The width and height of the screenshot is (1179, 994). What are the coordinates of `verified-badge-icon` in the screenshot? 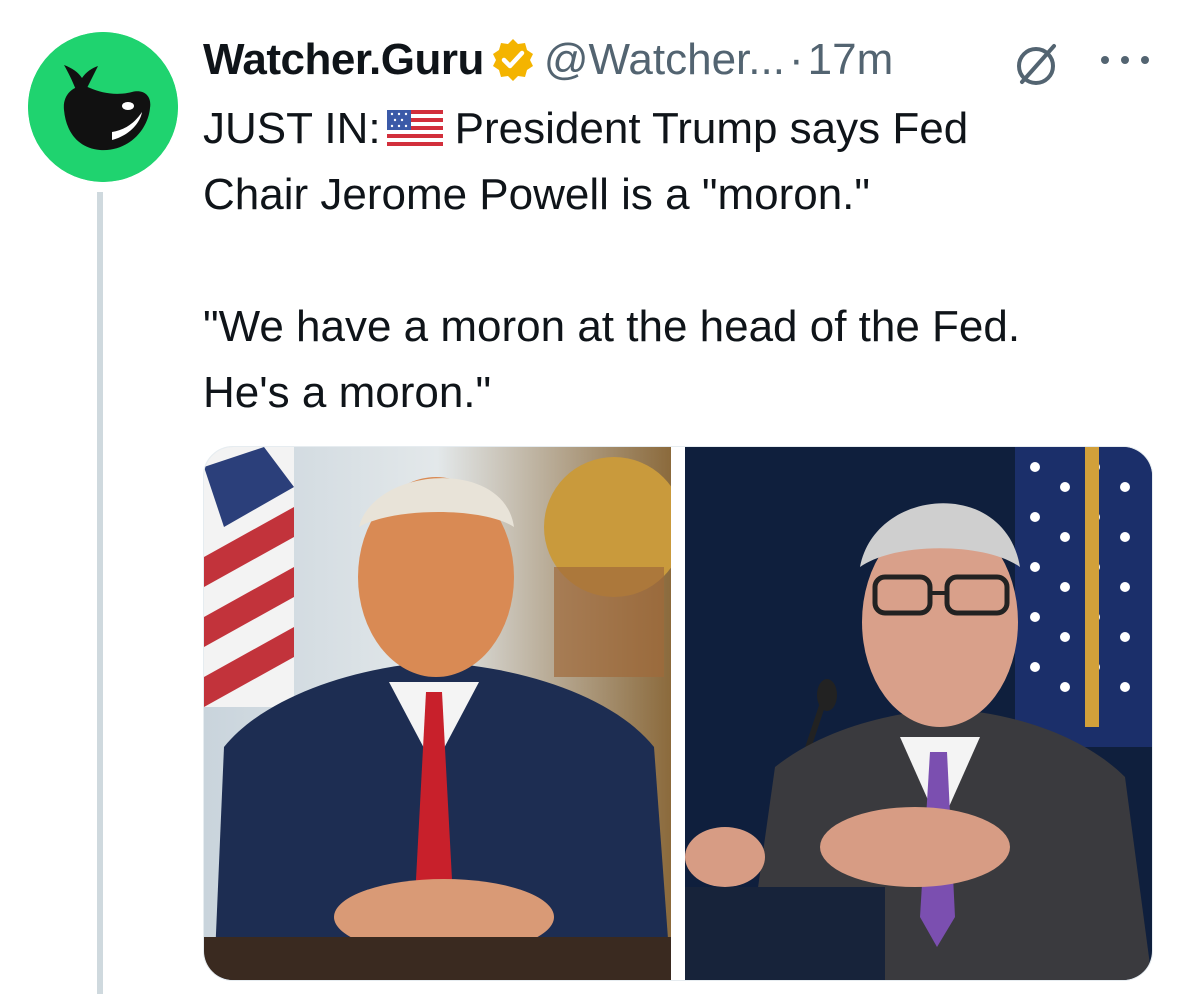 It's located at (513, 60).